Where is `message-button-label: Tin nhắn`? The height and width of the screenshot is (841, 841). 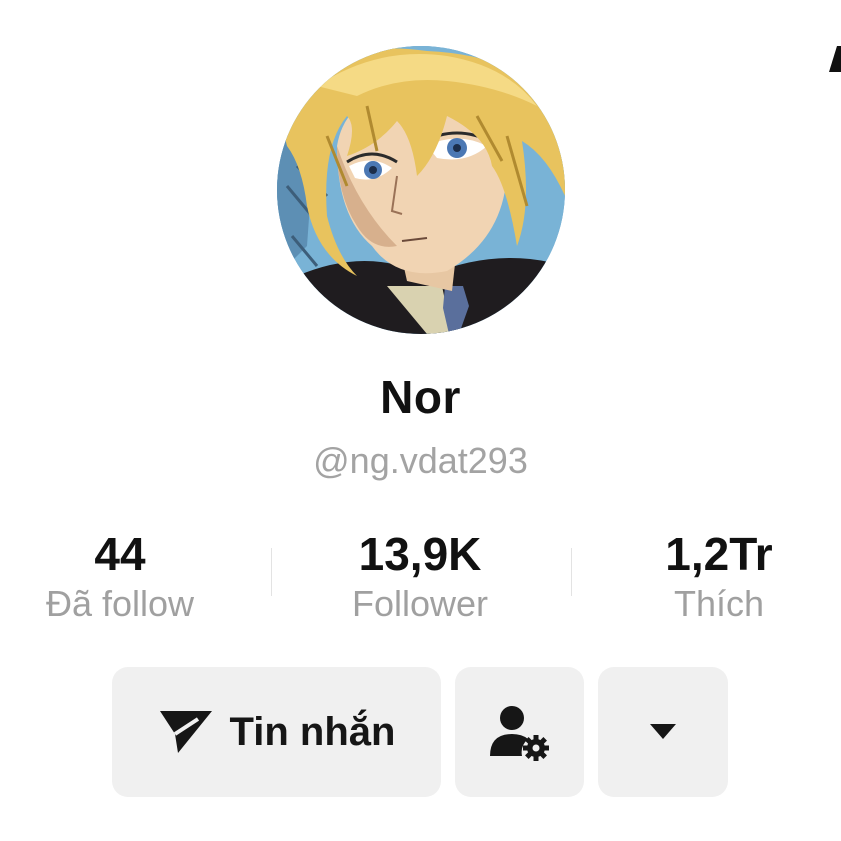 message-button-label: Tin nhắn is located at coordinates (312, 731).